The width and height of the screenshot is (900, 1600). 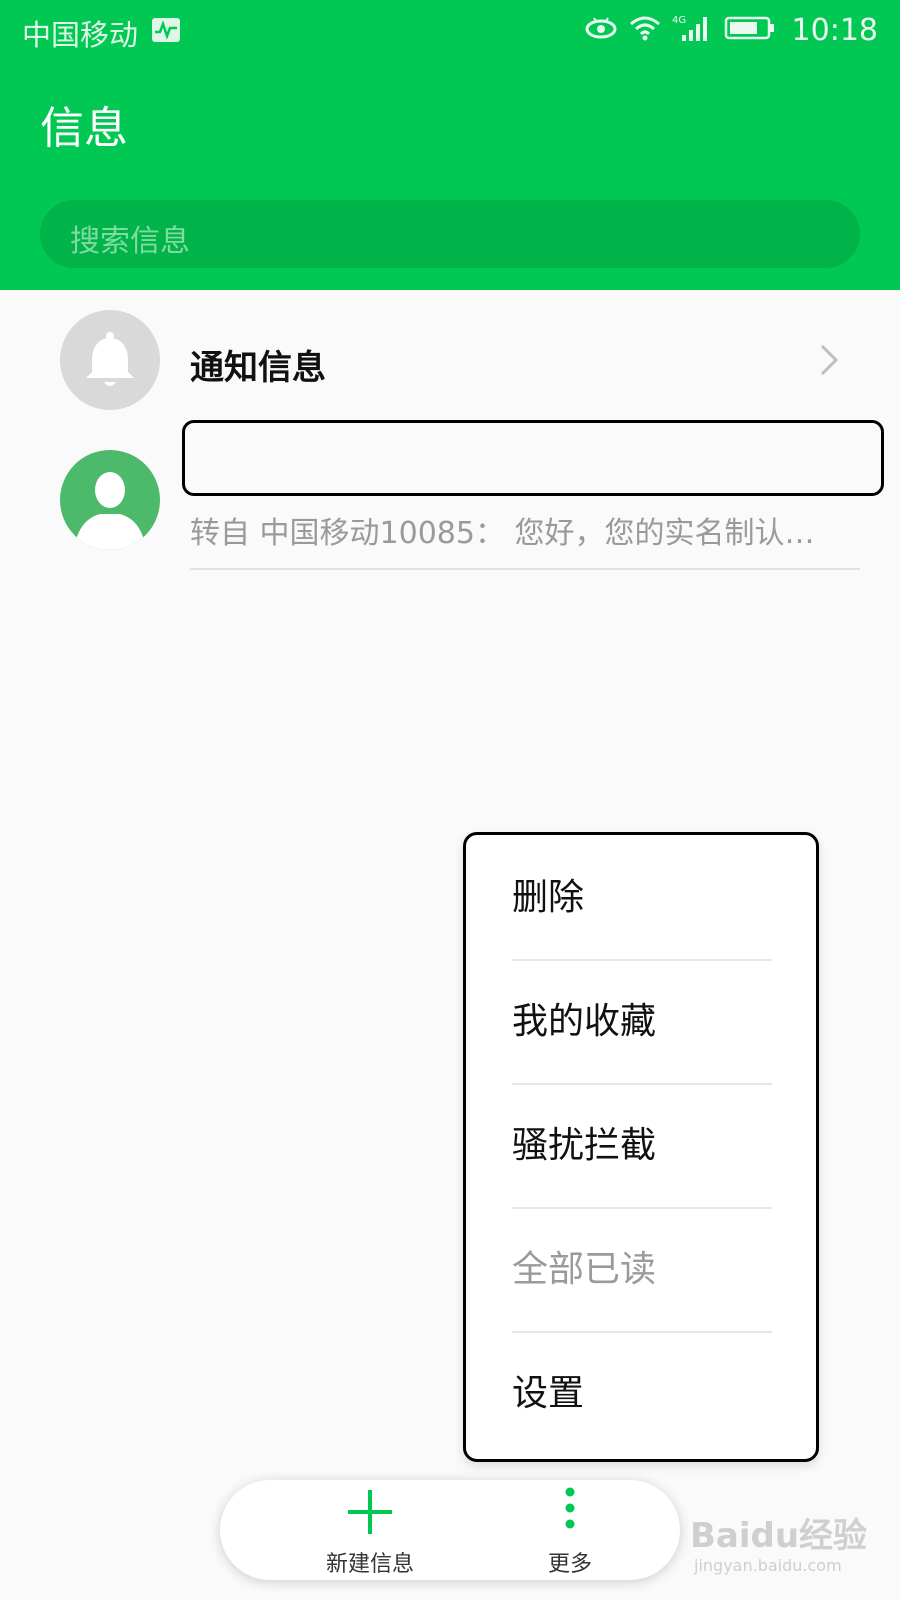 What do you see at coordinates (369, 1564) in the screenshot?
I see `new-message-label: 新建信息` at bounding box center [369, 1564].